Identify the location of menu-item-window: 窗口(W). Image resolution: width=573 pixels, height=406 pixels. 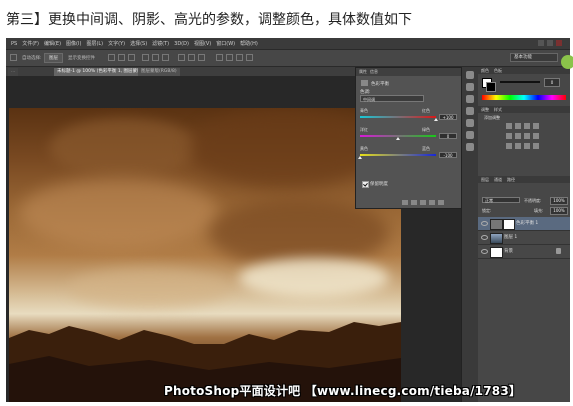
(225, 43).